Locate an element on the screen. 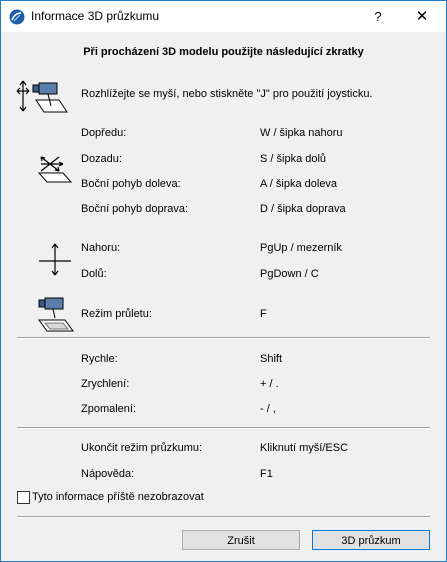  dont-show-again-checkbox is located at coordinates (23, 497).